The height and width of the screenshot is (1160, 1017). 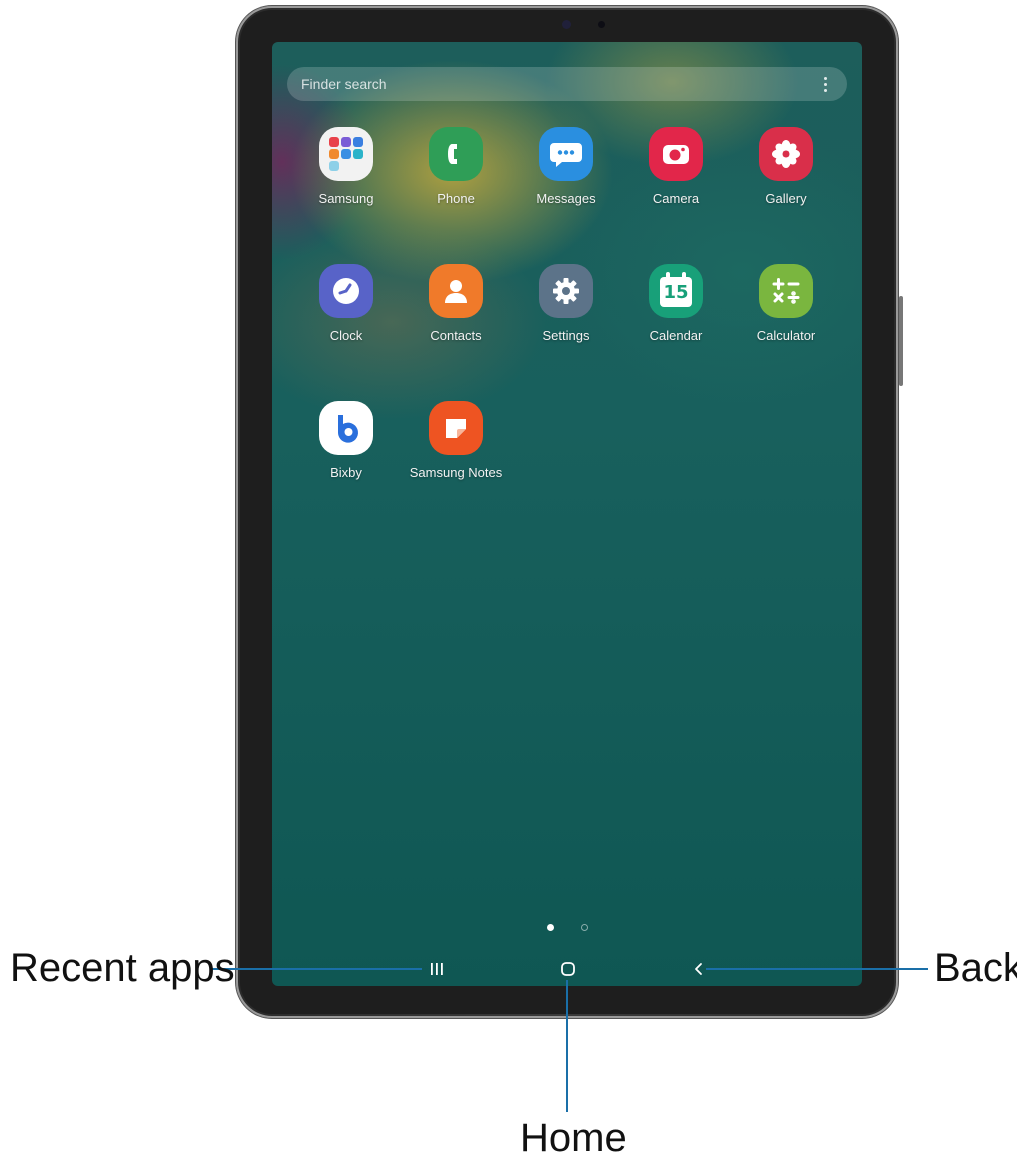 I want to click on app-phone: Phone, so click(x=456, y=166).